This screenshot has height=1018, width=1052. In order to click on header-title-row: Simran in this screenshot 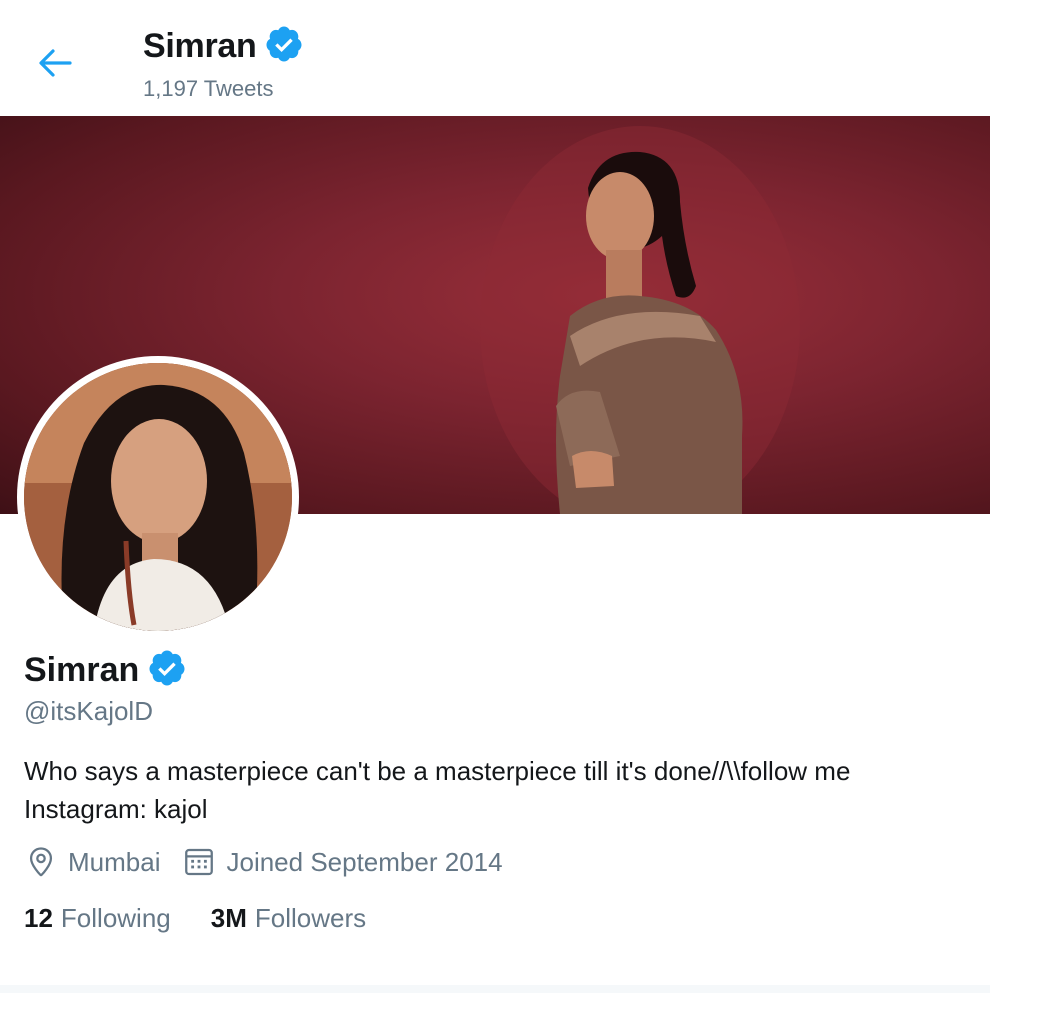, I will do `click(223, 46)`.